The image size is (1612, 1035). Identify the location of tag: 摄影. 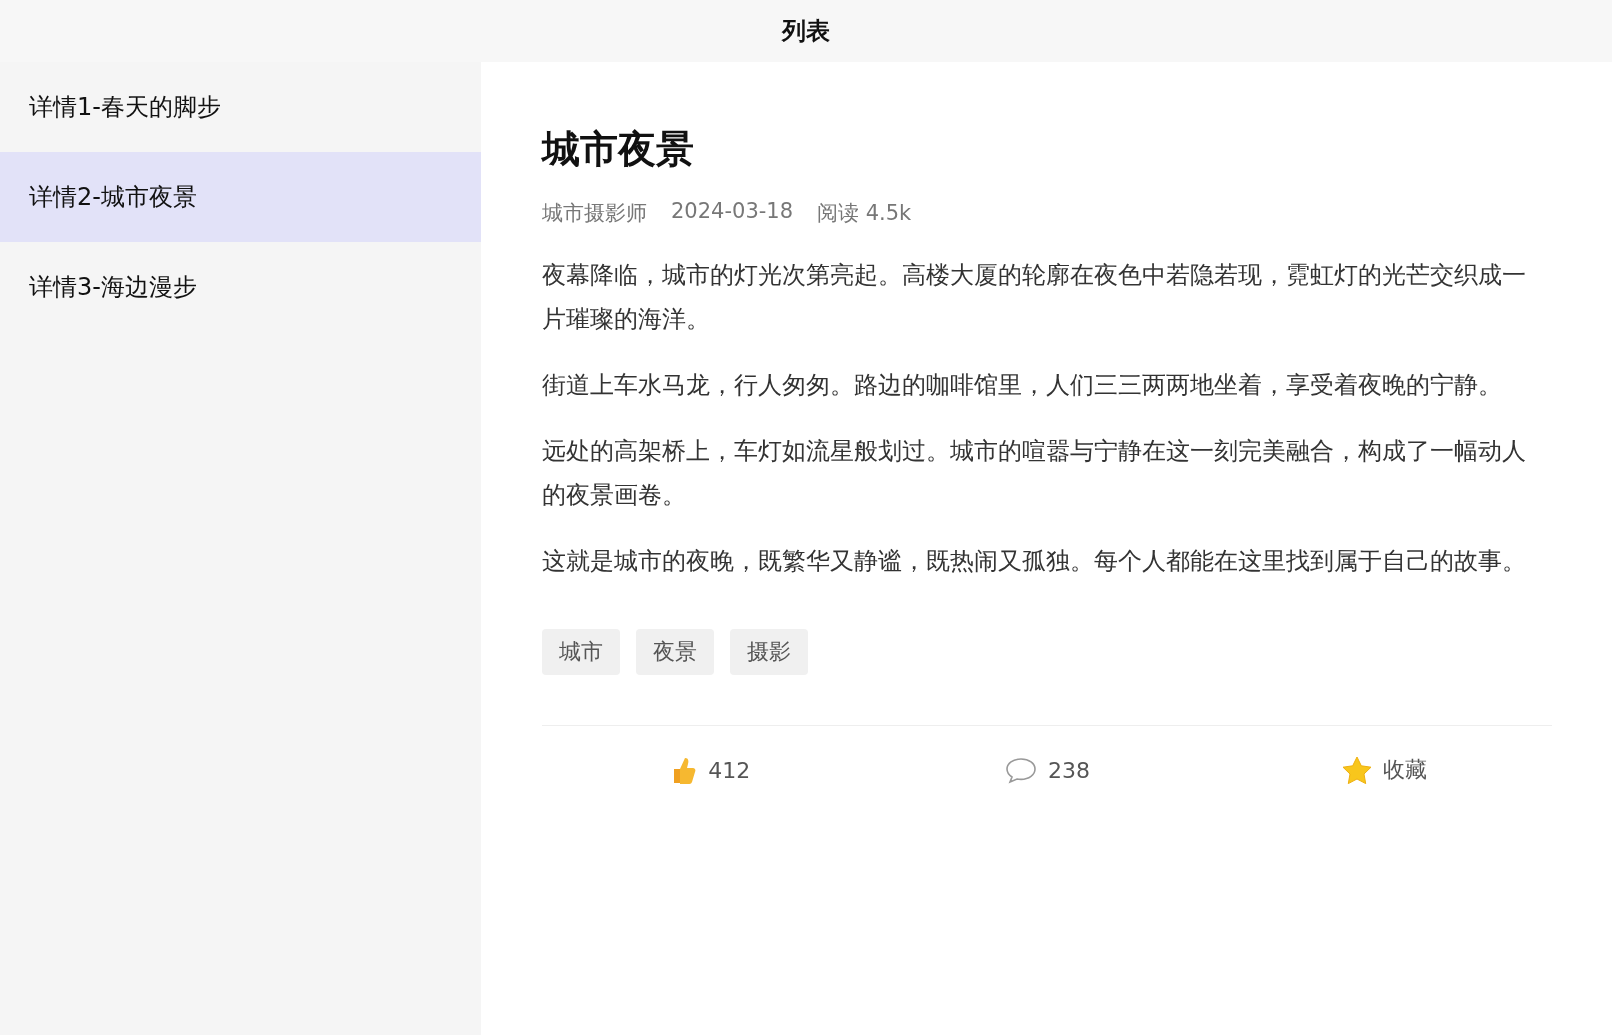
(769, 652).